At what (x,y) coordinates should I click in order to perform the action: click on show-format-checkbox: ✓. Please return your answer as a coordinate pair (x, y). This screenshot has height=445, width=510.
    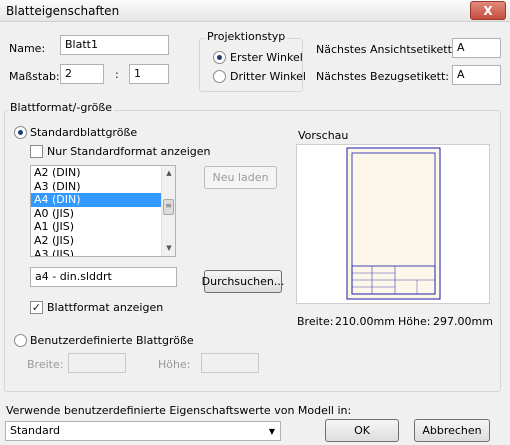
    Looking at the image, I should click on (36, 307).